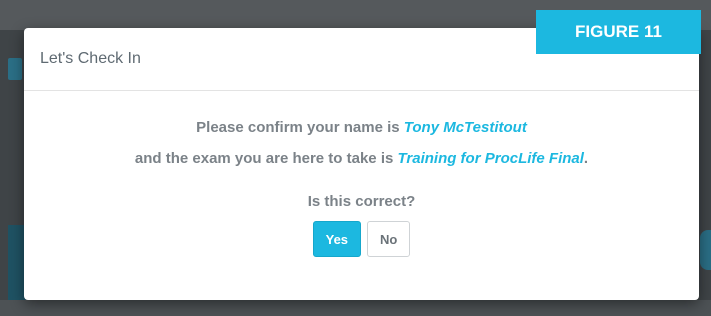 Image resolution: width=711 pixels, height=316 pixels. What do you see at coordinates (705, 250) in the screenshot?
I see `background-button` at bounding box center [705, 250].